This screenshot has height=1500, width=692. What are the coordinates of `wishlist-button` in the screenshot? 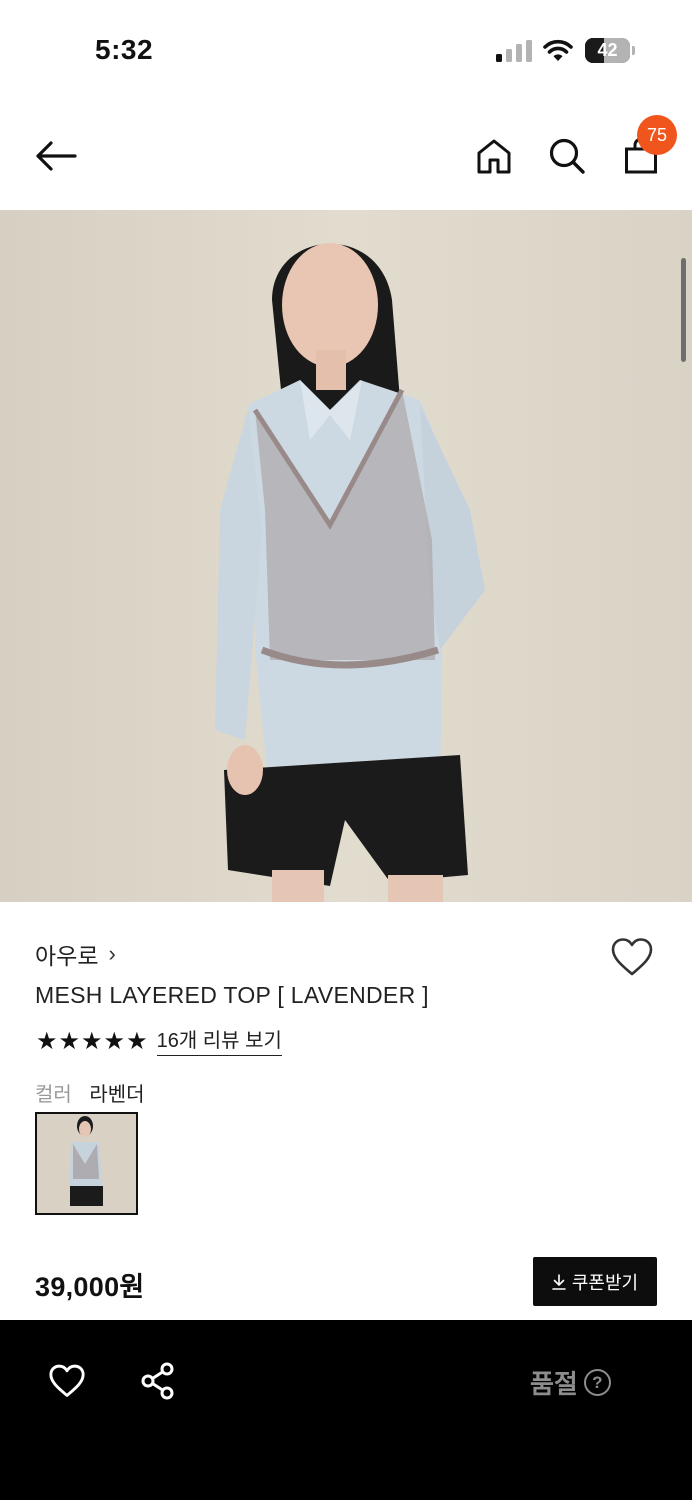 It's located at (632, 957).